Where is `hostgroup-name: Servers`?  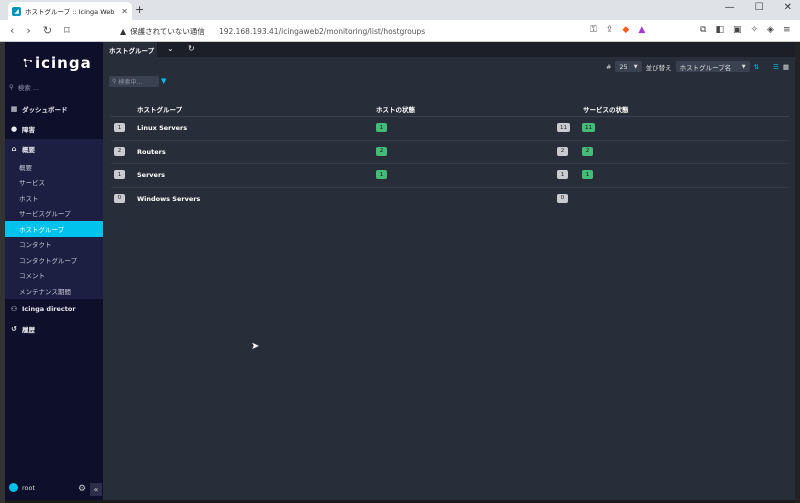 hostgroup-name: Servers is located at coordinates (151, 175).